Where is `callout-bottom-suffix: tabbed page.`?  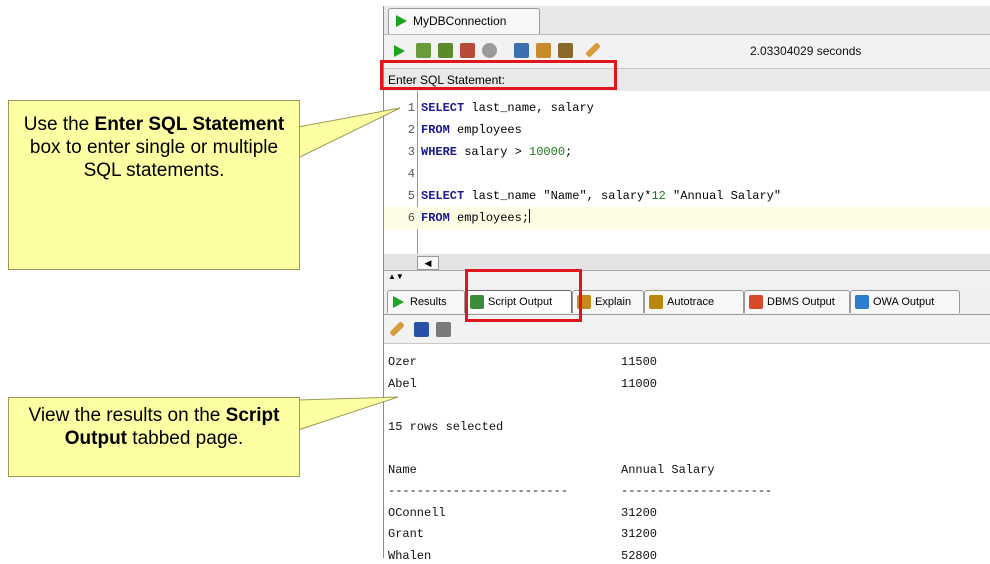 callout-bottom-suffix: tabbed page. is located at coordinates (185, 438).